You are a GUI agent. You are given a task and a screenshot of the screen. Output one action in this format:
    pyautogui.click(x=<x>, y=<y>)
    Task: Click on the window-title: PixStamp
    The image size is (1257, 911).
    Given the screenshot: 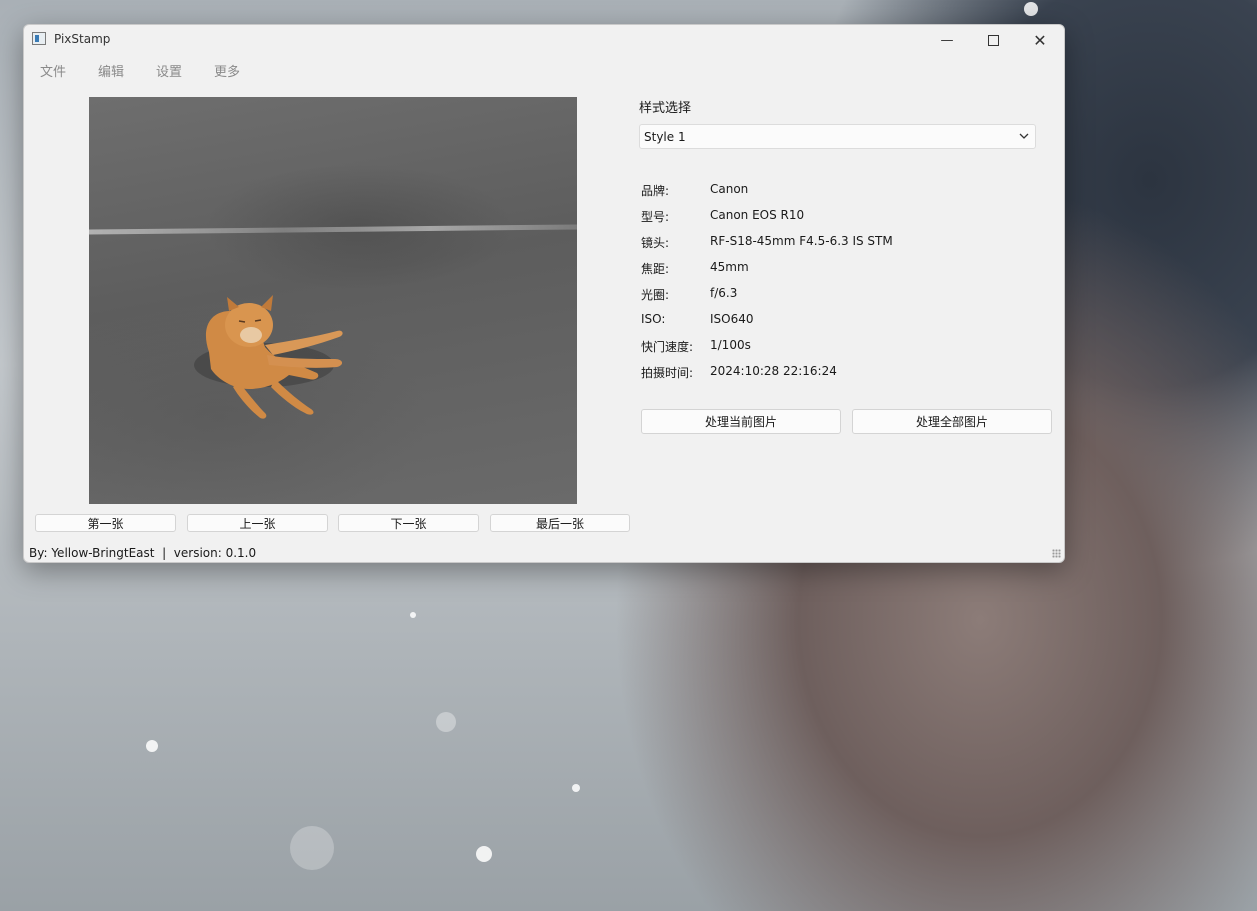 What is the action you would take?
    pyautogui.click(x=82, y=39)
    